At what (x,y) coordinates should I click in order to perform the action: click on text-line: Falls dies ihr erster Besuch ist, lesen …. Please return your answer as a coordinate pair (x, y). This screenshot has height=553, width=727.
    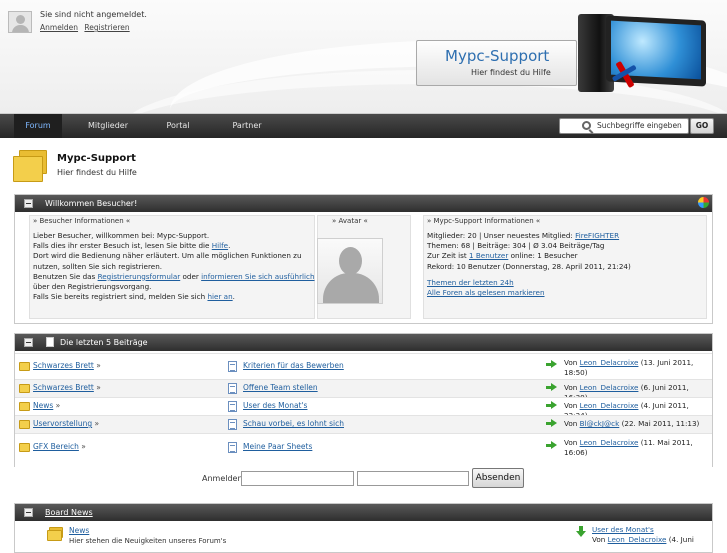
    Looking at the image, I should click on (174, 246).